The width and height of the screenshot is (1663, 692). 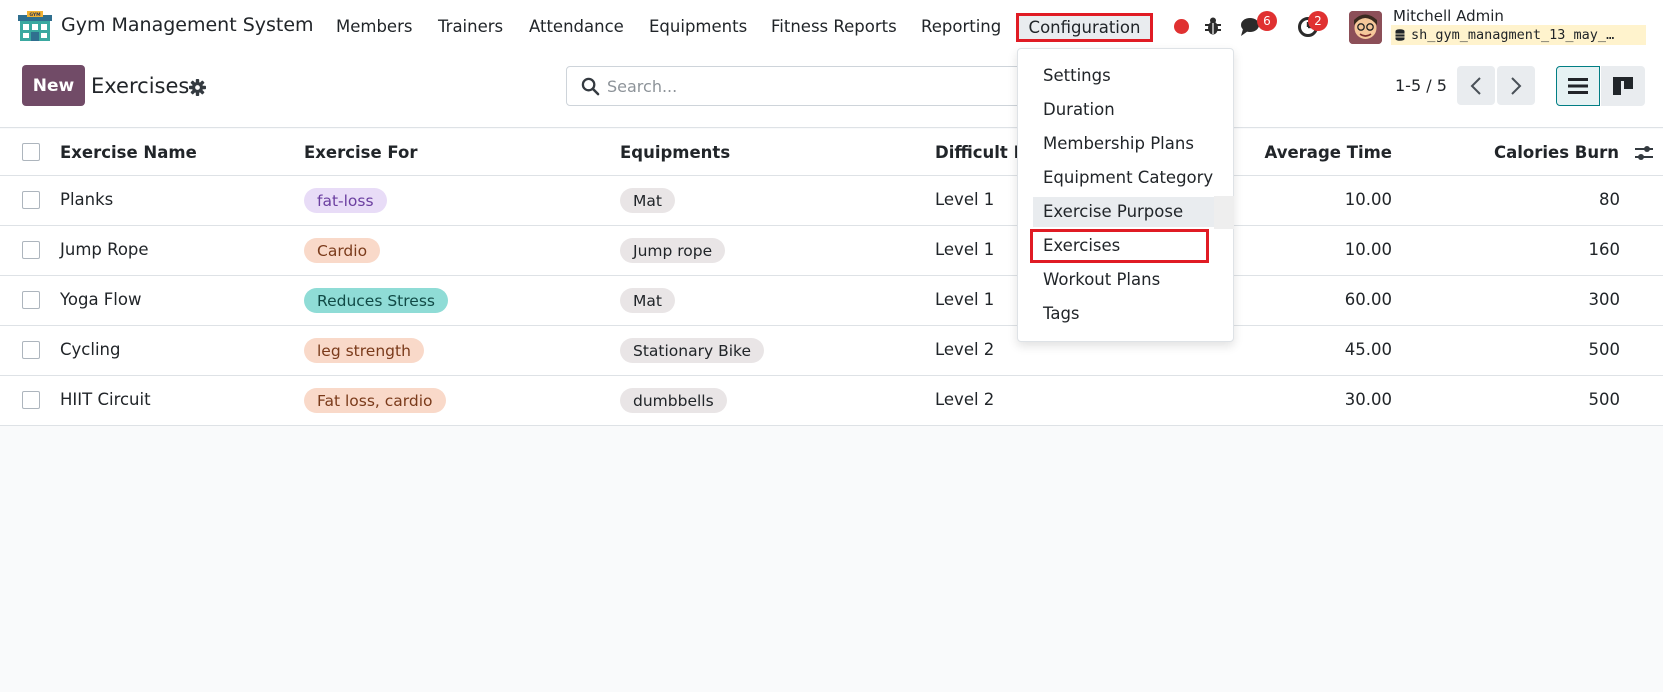 I want to click on dropdown-item-exercise-purpose: Exercise Purpose, so click(x=1113, y=211).